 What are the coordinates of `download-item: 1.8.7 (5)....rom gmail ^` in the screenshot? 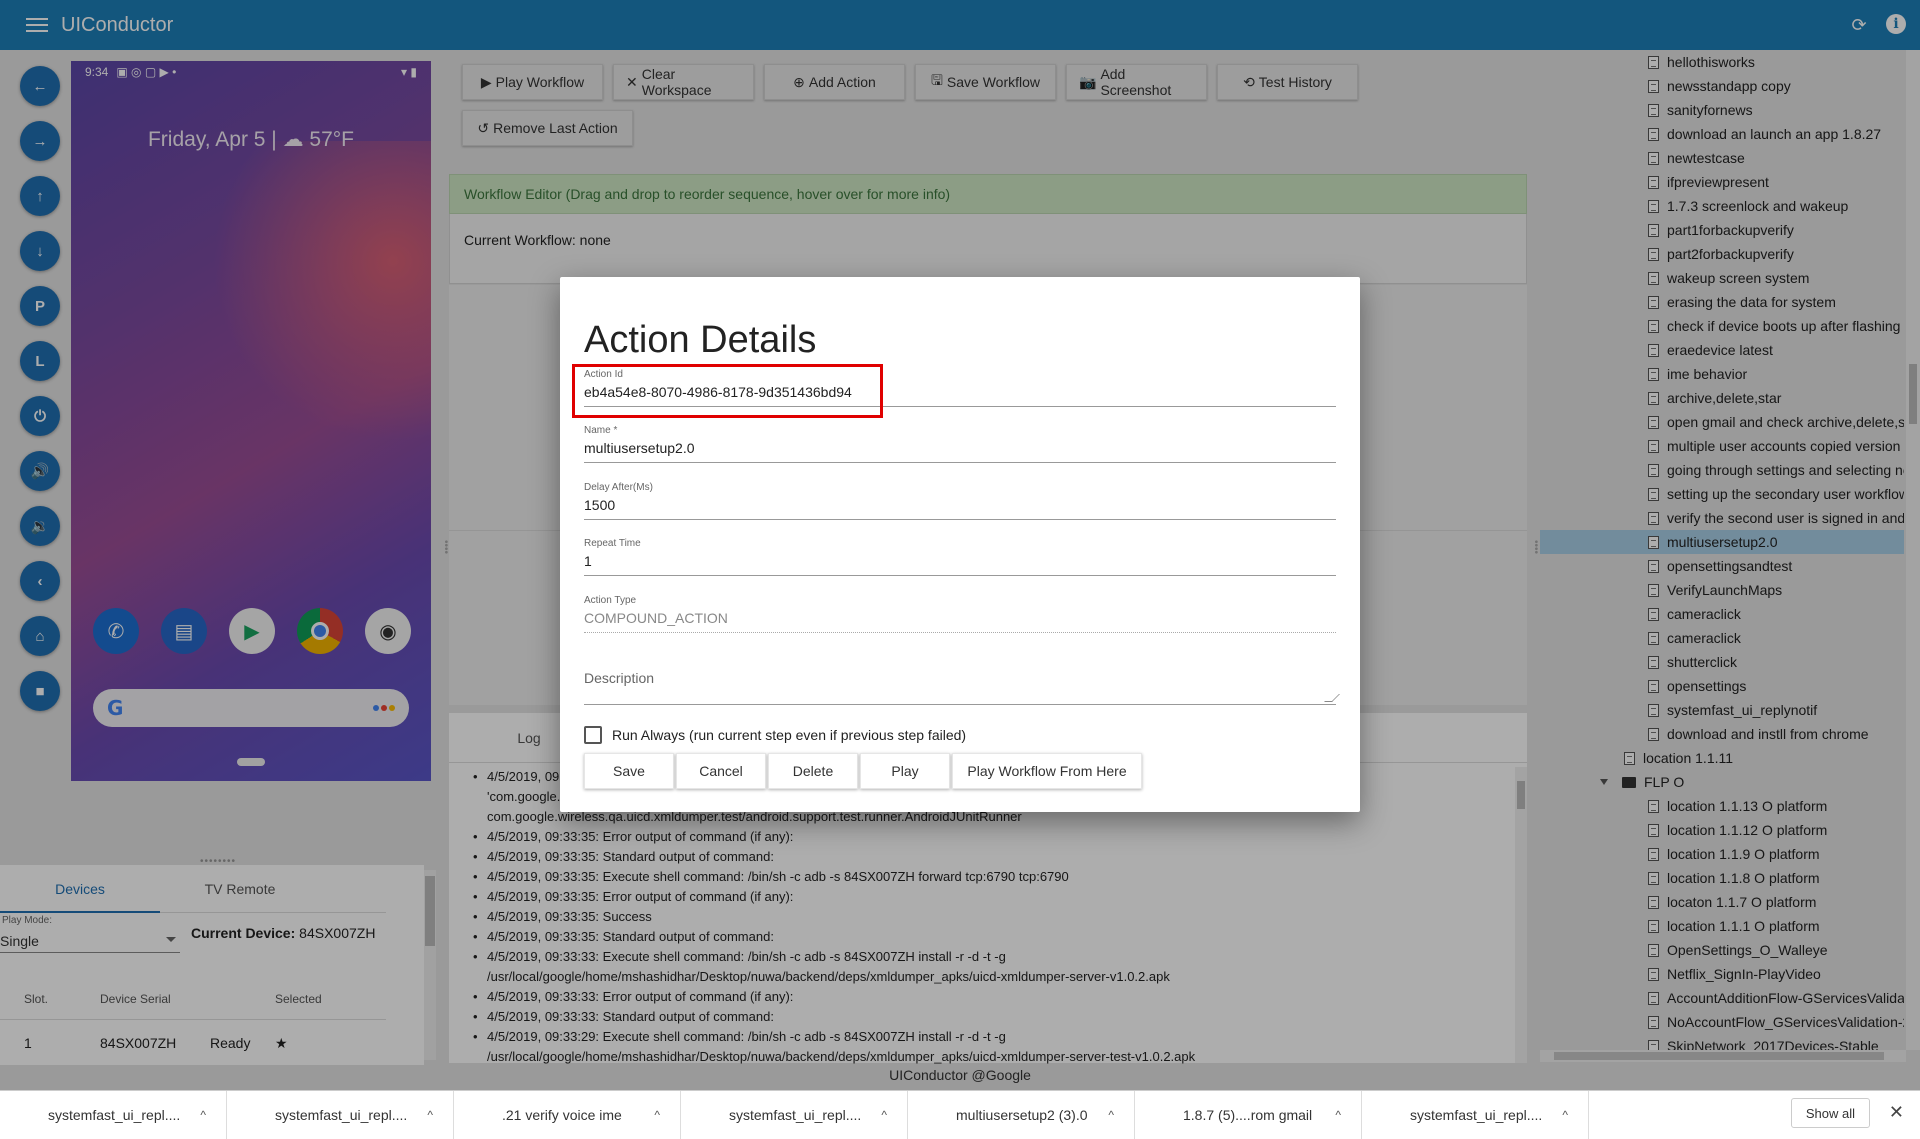 It's located at (1248, 1114).